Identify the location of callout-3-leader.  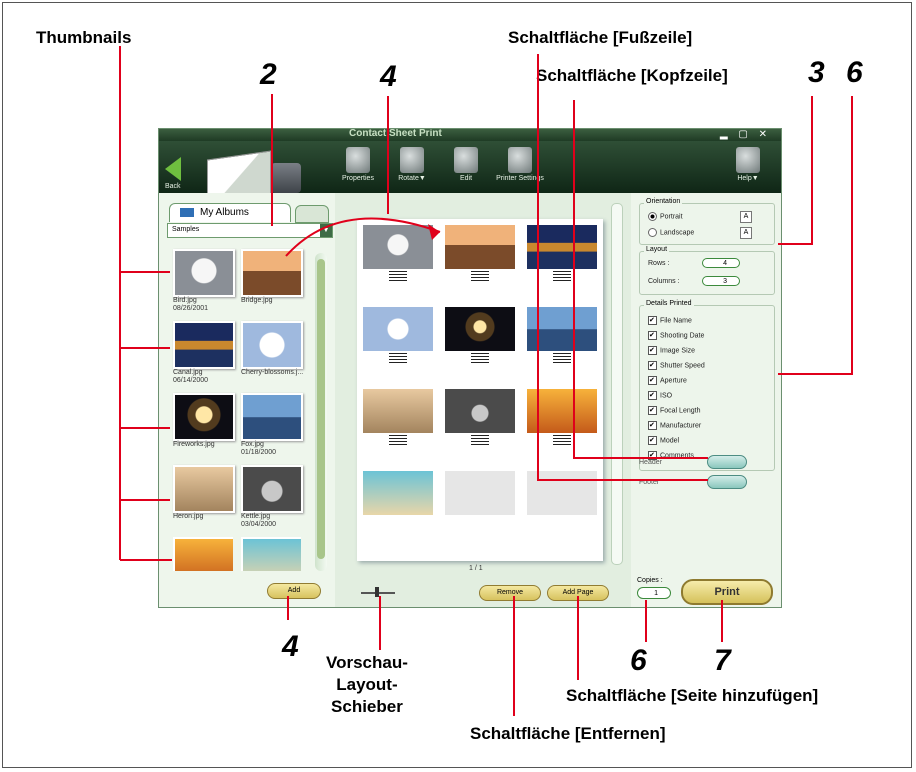
(795, 170).